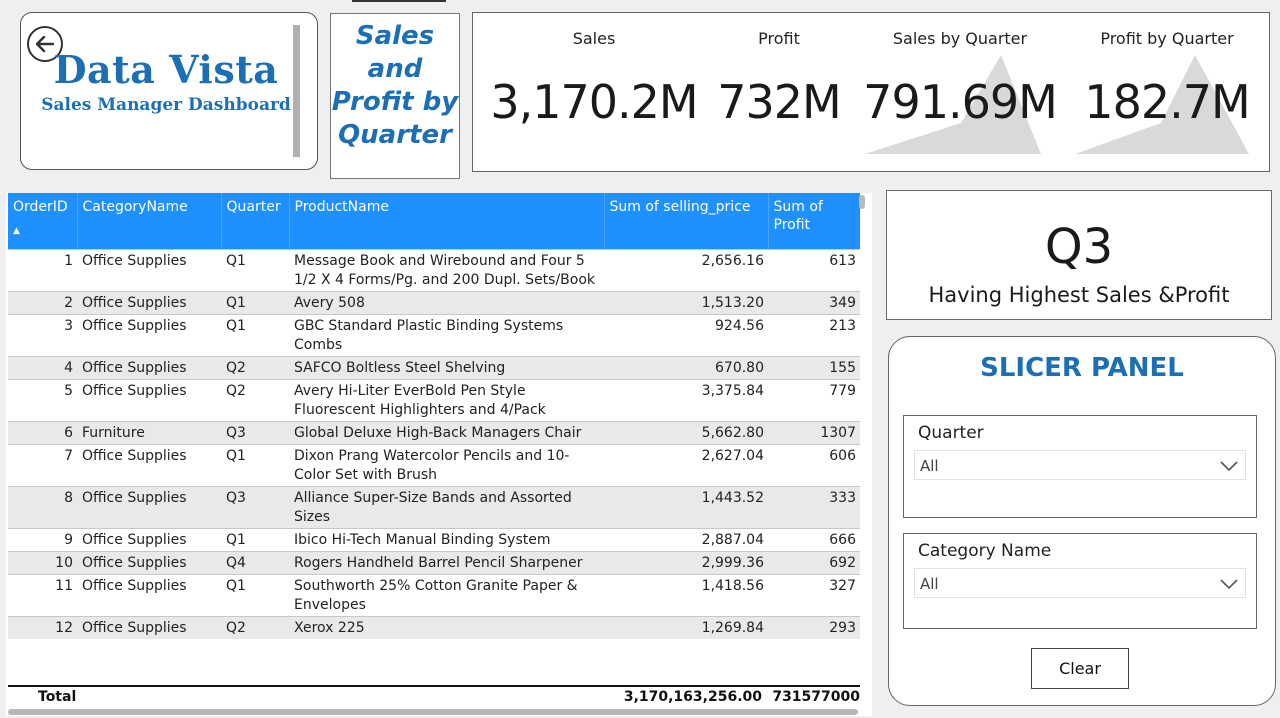  What do you see at coordinates (395, 96) in the screenshot?
I see `report-title-card: Sales and Profit by Quarter` at bounding box center [395, 96].